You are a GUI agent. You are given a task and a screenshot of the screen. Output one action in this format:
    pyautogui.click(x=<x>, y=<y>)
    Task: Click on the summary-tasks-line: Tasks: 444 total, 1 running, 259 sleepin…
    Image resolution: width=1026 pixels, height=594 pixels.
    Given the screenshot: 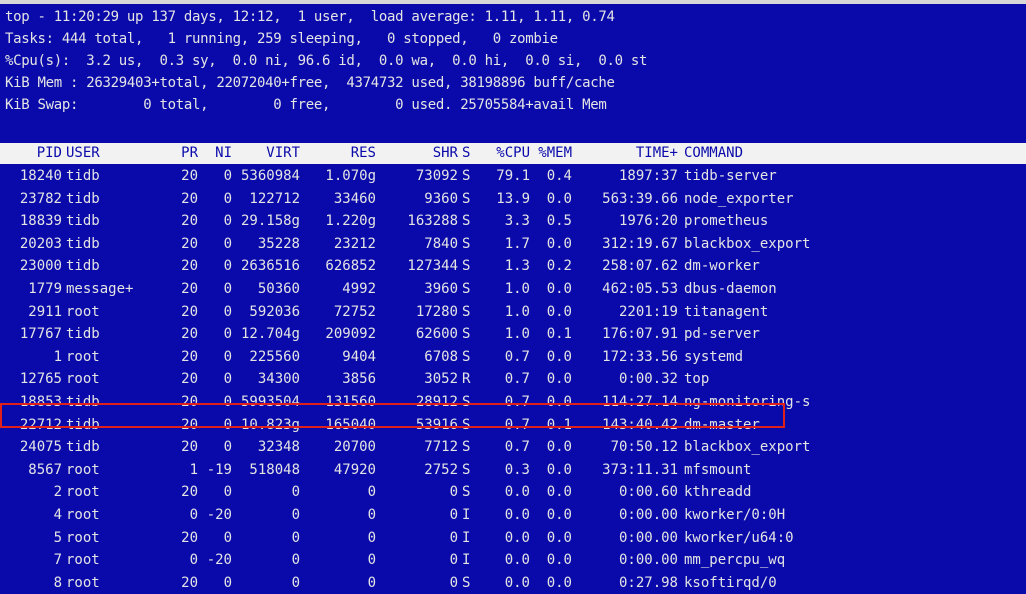 What is the action you would take?
    pyautogui.click(x=281, y=39)
    